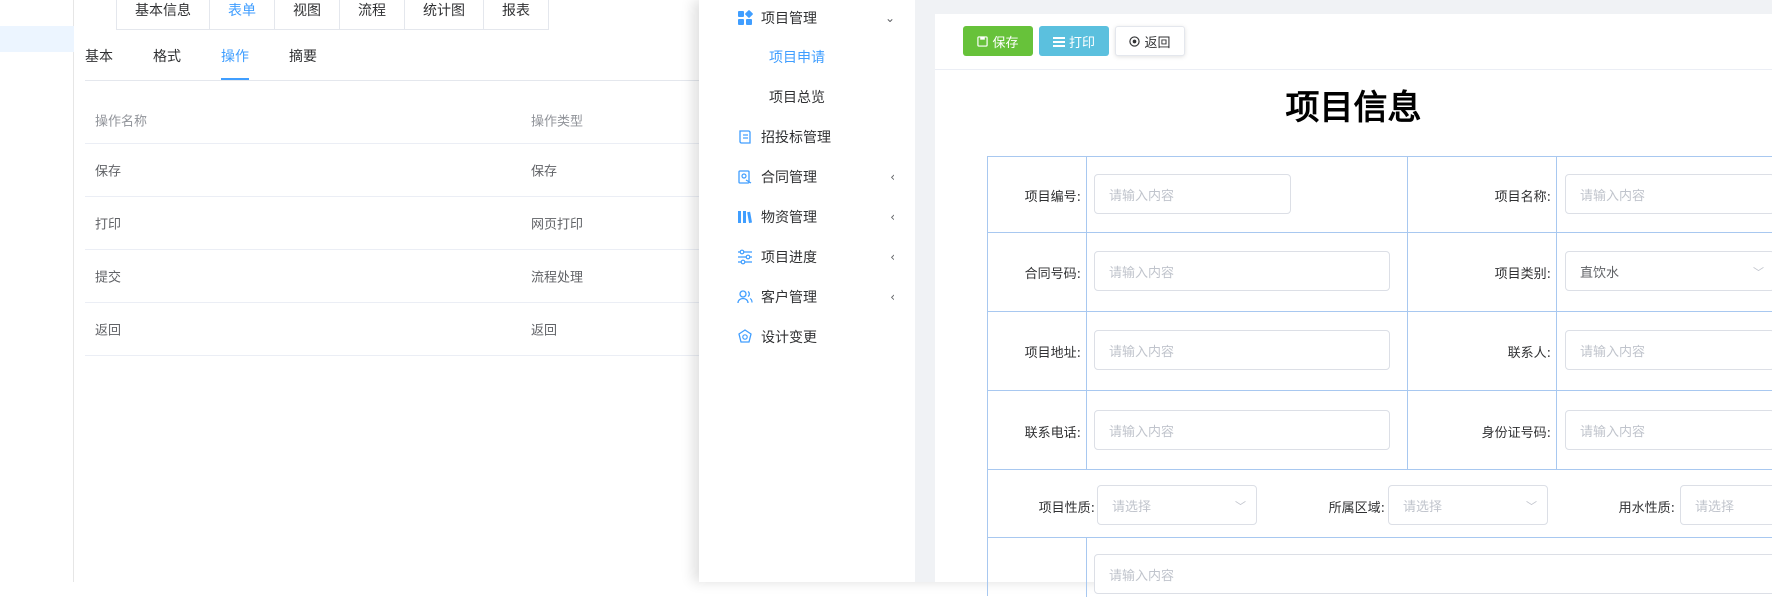  Describe the element at coordinates (1646, 508) in the screenshot. I see `label-water-nature: 用水性质:` at that location.